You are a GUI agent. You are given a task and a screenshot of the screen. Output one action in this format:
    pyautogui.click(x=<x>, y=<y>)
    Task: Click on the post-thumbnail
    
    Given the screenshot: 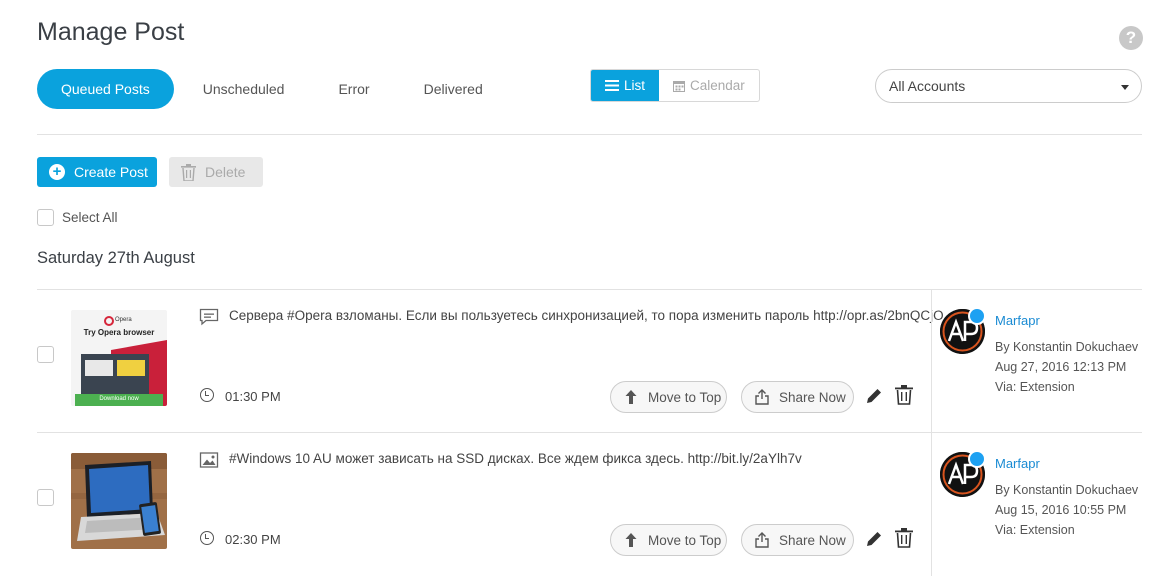 What is the action you would take?
    pyautogui.click(x=119, y=501)
    